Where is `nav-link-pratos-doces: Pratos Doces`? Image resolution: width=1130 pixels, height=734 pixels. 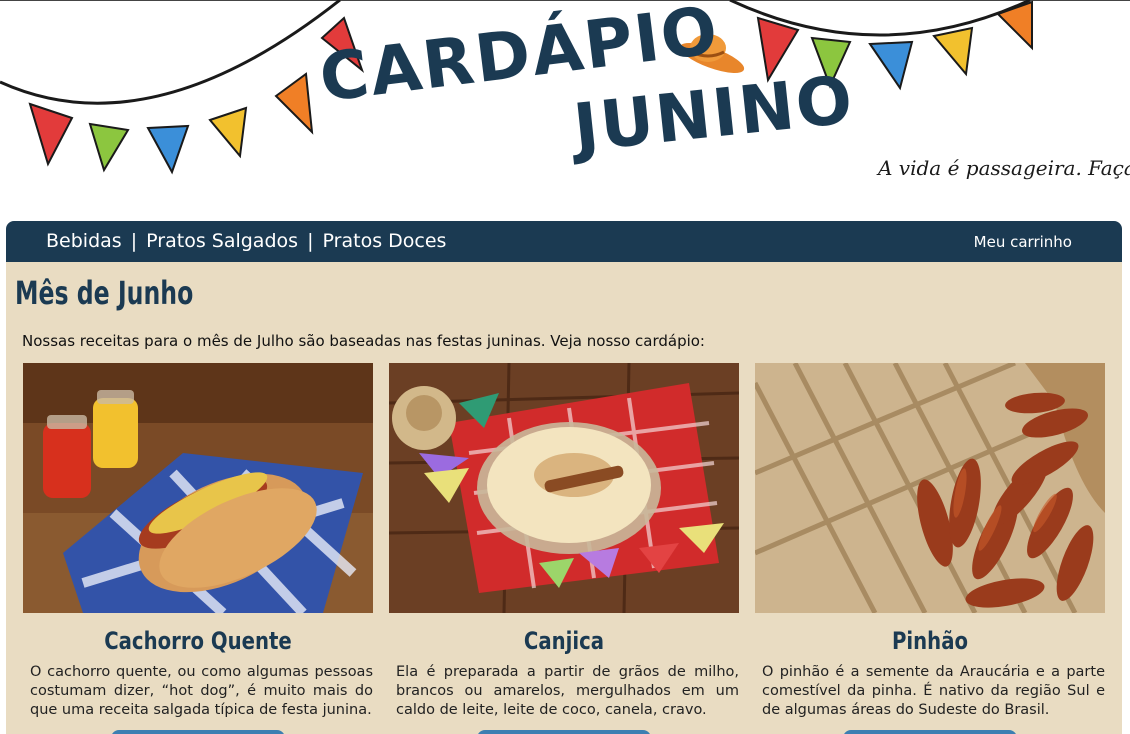
nav-link-pratos-doces: Pratos Doces is located at coordinates (385, 241).